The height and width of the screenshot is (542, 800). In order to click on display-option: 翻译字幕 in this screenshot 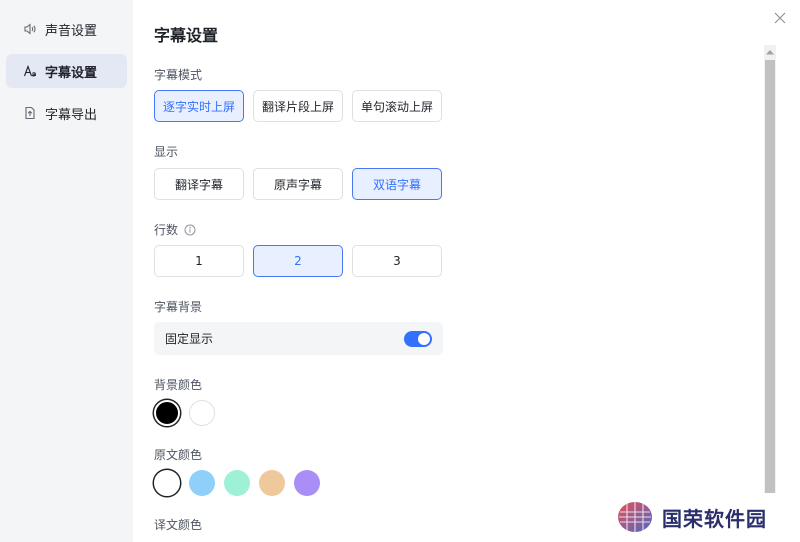, I will do `click(199, 184)`.